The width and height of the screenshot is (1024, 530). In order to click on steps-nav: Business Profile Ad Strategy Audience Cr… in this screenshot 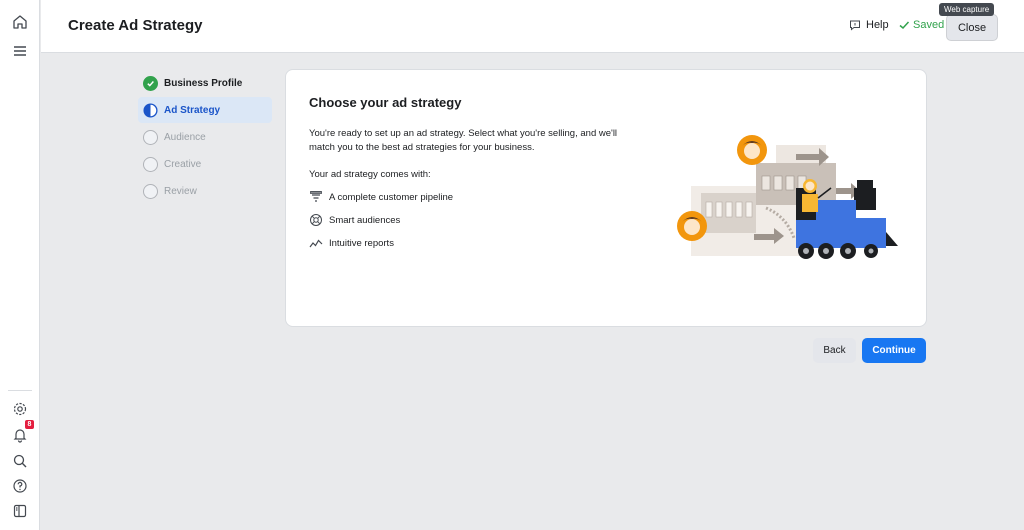, I will do `click(205, 137)`.